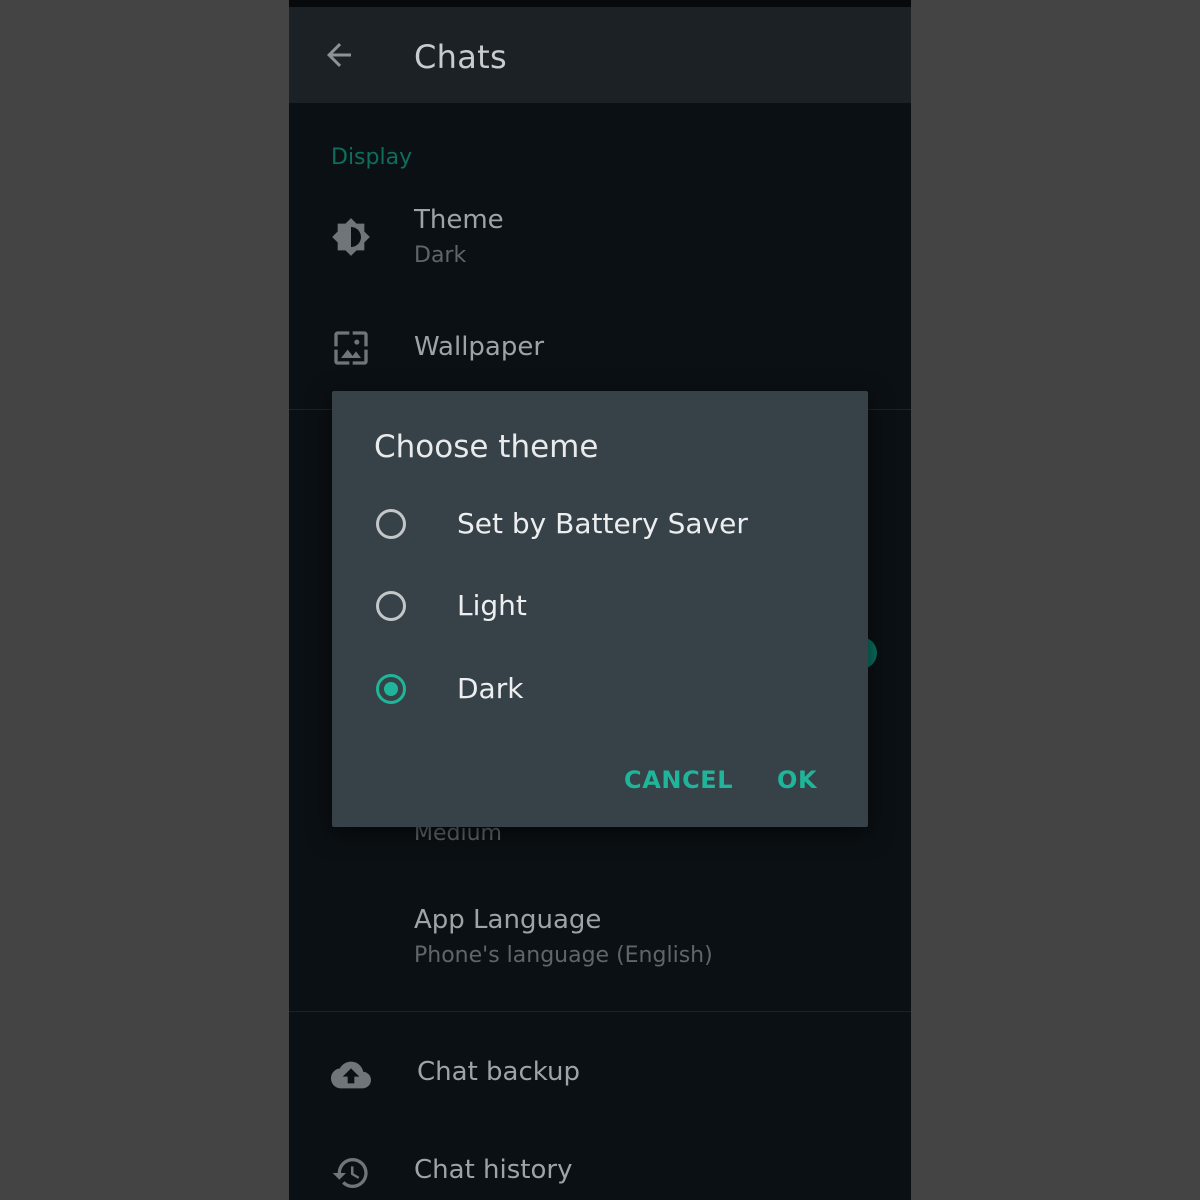 This screenshot has width=1200, height=1200. I want to click on back-arrow-icon, so click(339, 55).